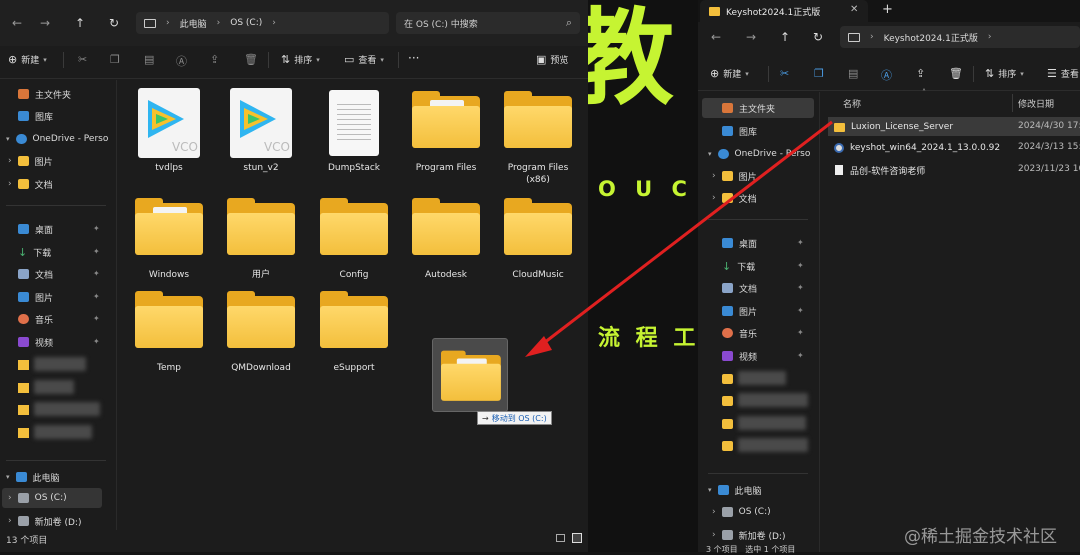 The width and height of the screenshot is (1080, 555). What do you see at coordinates (354, 242) in the screenshot?
I see `file-item-config: Config` at bounding box center [354, 242].